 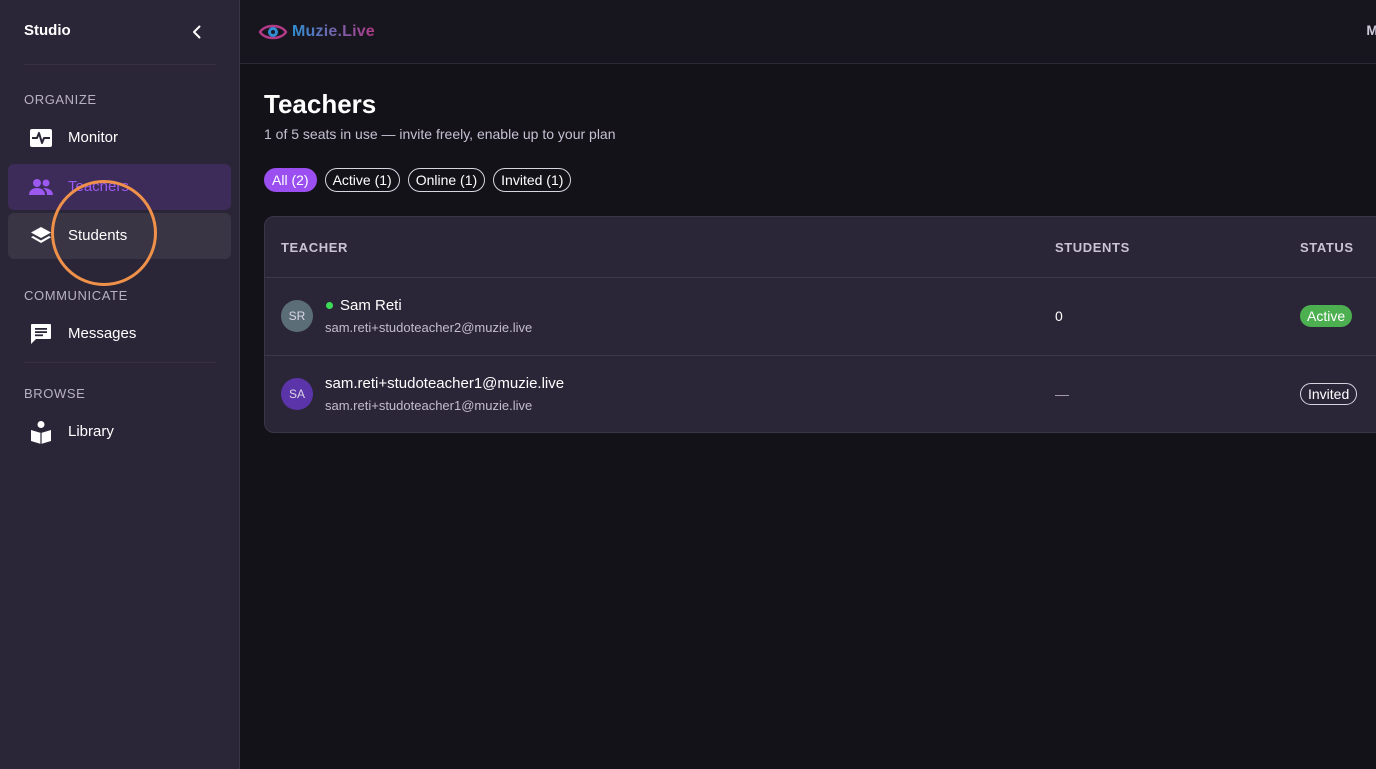 I want to click on chevron-left-icon, so click(x=197, y=32).